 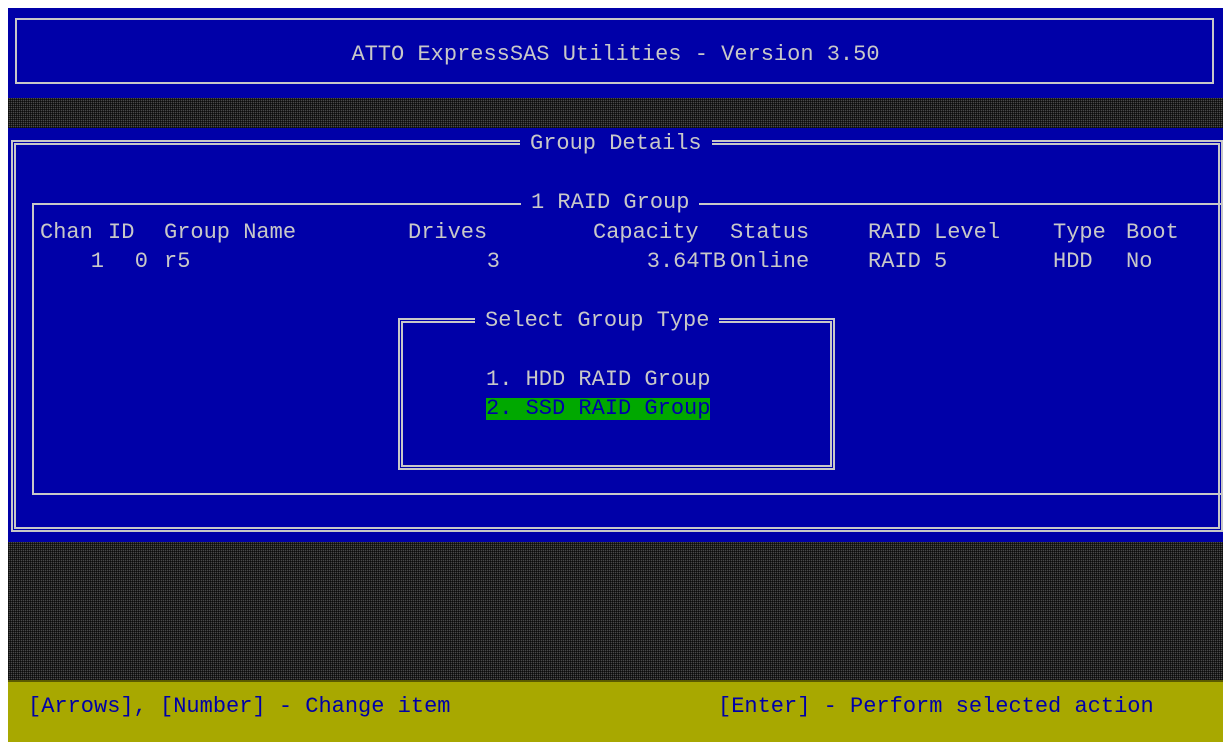 What do you see at coordinates (770, 261) in the screenshot?
I see `cell-status: Online` at bounding box center [770, 261].